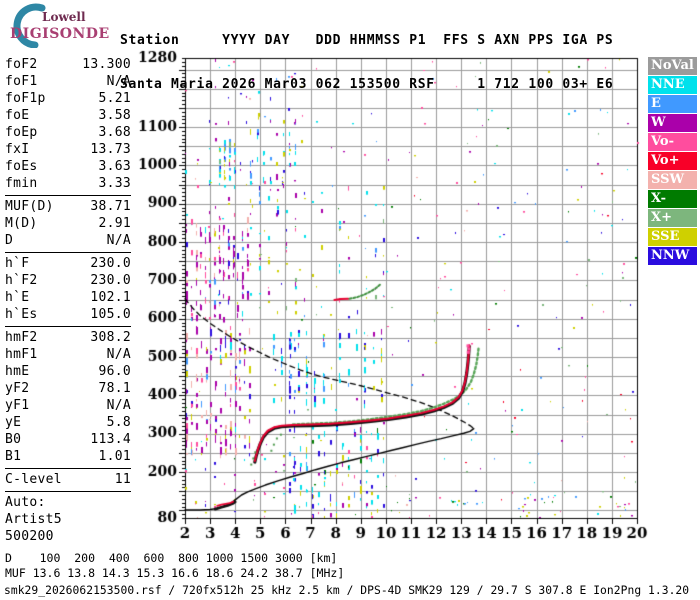  Describe the element at coordinates (17, 263) in the screenshot. I see `param-label: h`F` at that location.